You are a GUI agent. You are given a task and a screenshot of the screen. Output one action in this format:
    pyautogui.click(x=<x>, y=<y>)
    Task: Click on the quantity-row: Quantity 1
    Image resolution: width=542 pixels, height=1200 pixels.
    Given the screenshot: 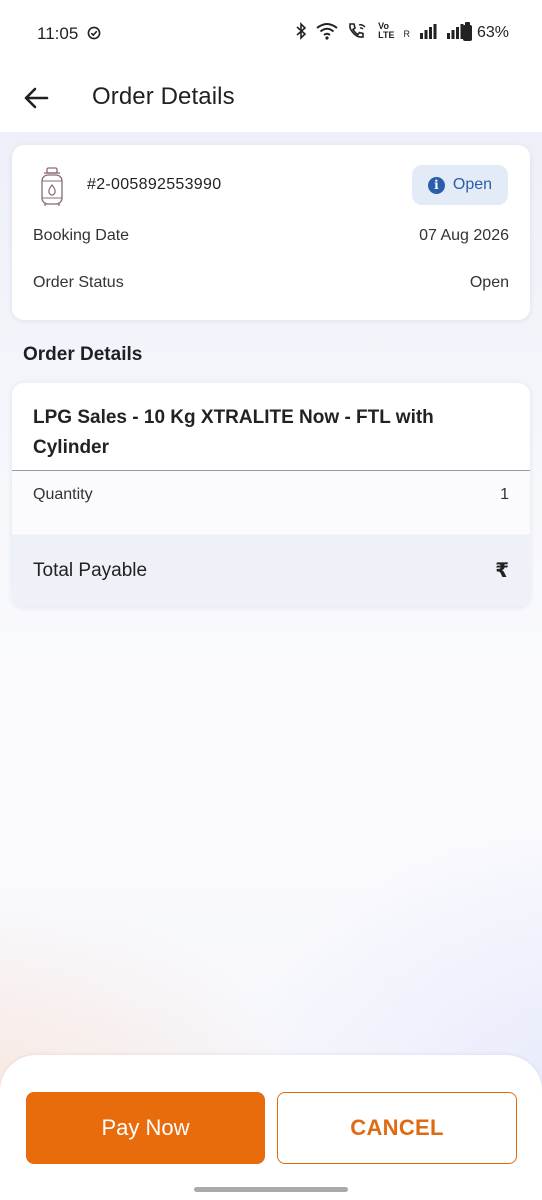 What is the action you would take?
    pyautogui.click(x=271, y=502)
    